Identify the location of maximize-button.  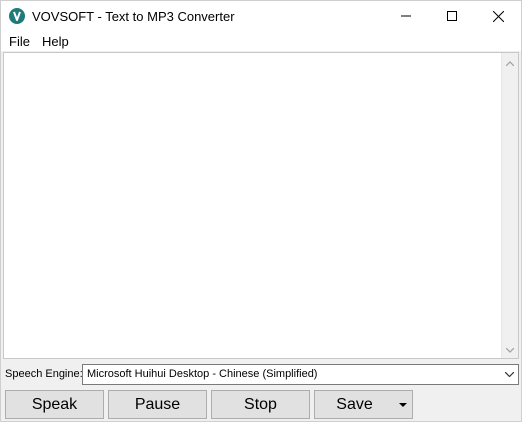
(452, 16).